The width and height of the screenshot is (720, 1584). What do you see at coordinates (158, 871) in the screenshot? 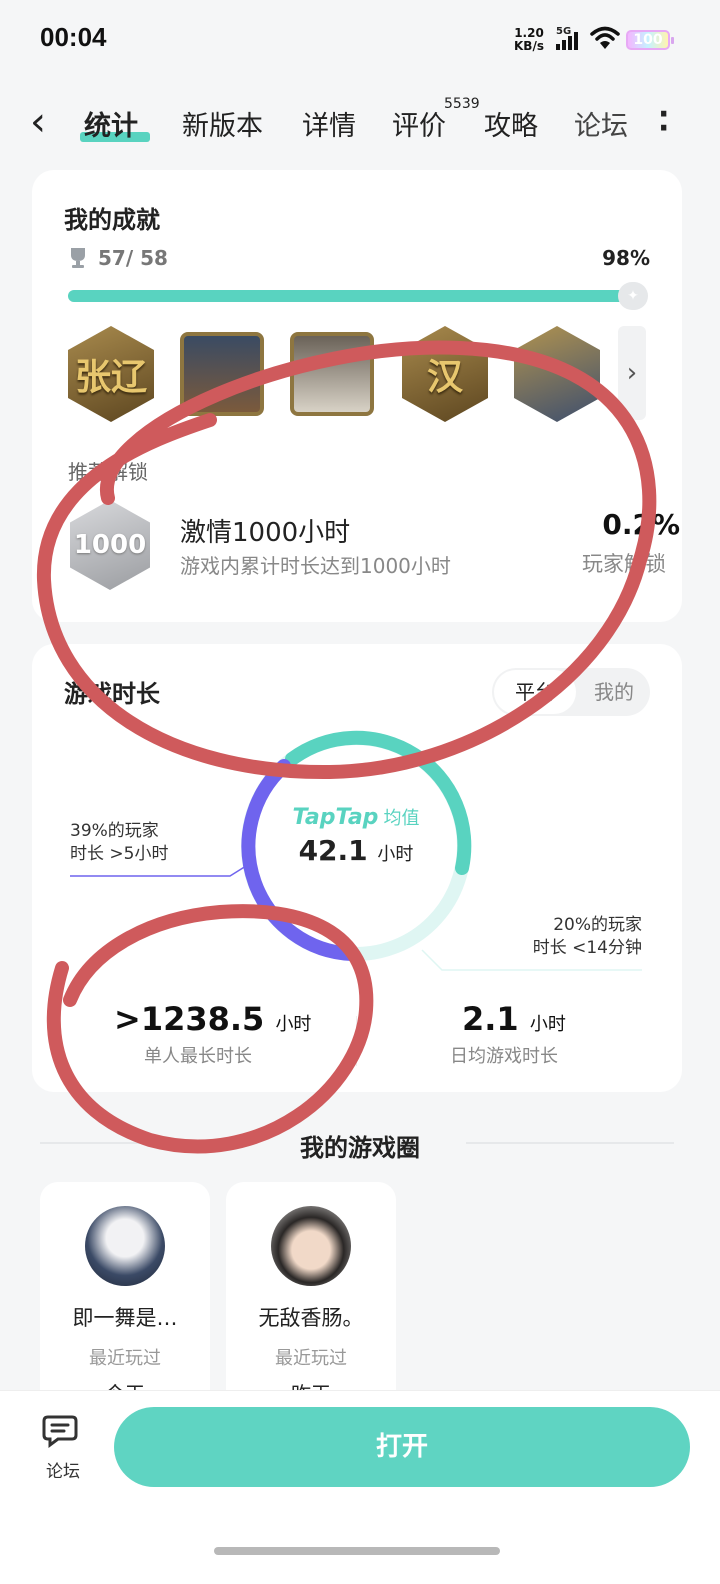
I see `note-left-leader` at bounding box center [158, 871].